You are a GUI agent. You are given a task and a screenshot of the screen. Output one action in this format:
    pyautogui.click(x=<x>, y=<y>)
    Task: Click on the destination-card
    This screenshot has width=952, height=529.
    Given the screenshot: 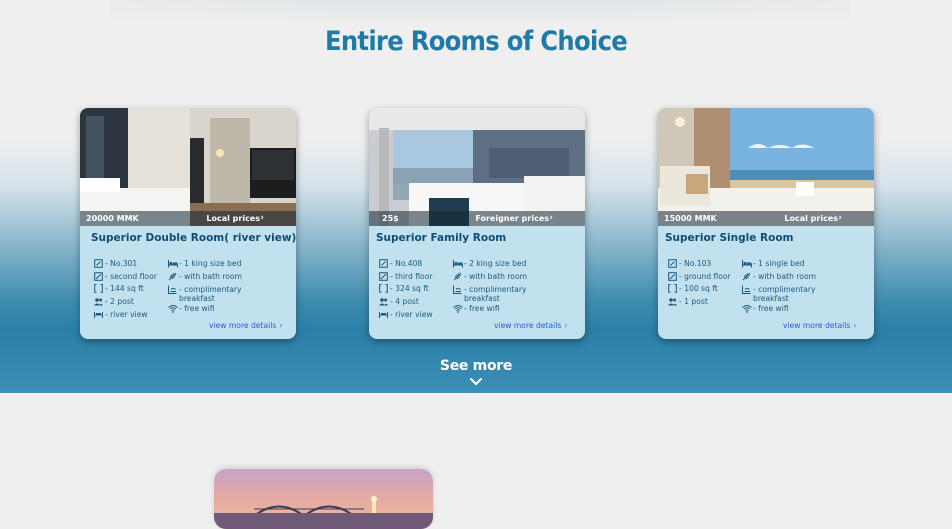 What is the action you would take?
    pyautogui.click(x=323, y=499)
    